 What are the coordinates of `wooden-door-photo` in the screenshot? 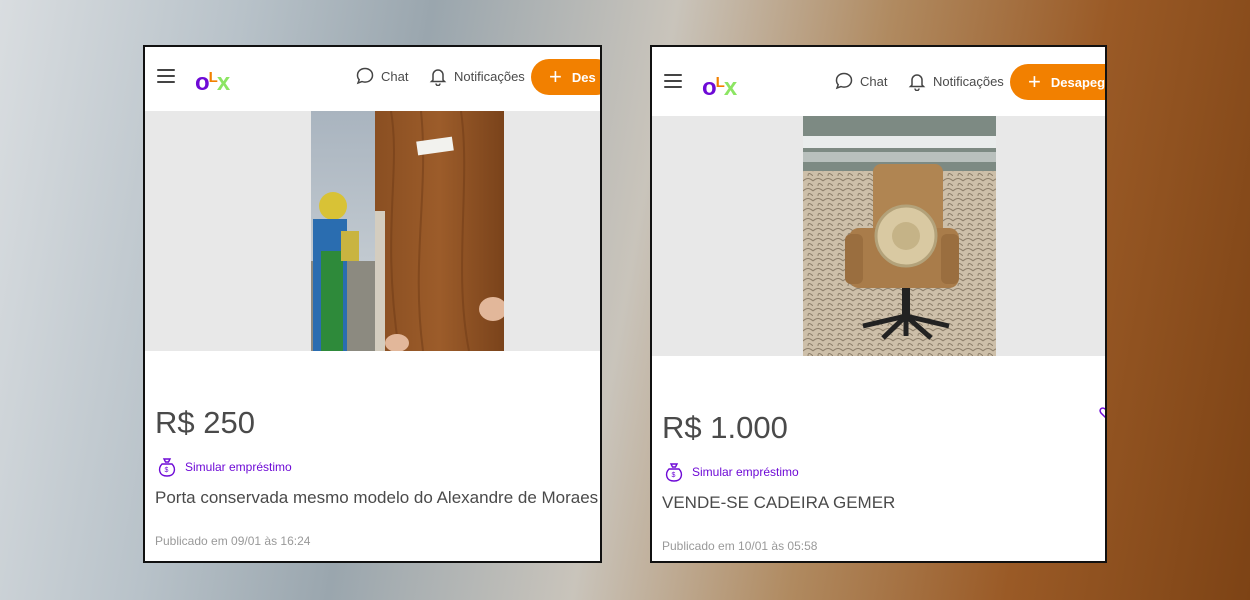 It's located at (407, 231).